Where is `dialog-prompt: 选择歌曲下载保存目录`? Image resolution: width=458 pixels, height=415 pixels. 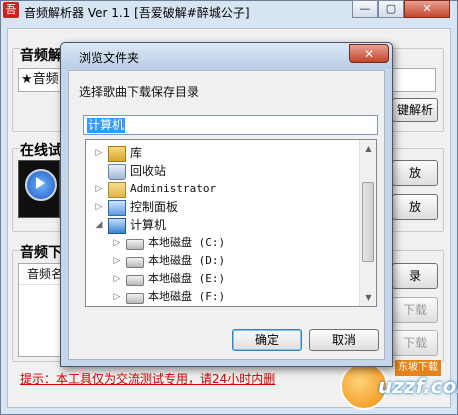
dialog-prompt: 选择歌曲下载保存目录 is located at coordinates (139, 92).